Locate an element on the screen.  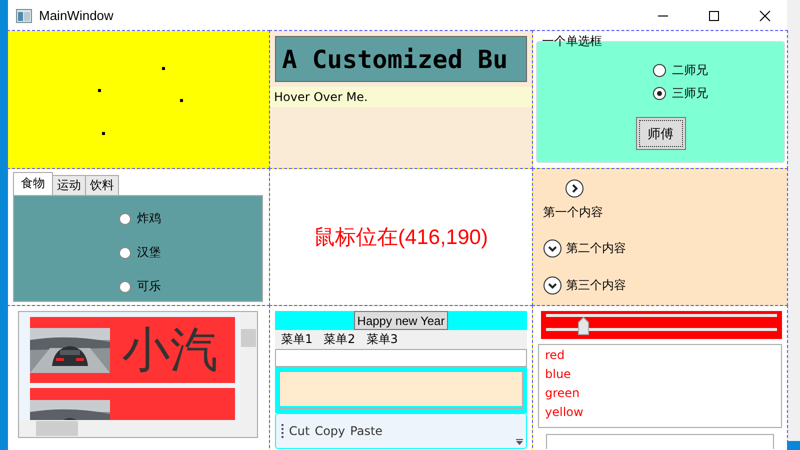
master-button: 师傅 is located at coordinates (661, 133).